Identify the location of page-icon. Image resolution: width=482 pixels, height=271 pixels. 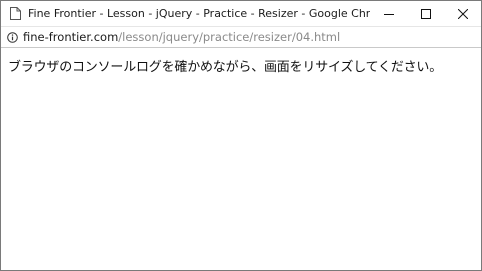
(15, 13).